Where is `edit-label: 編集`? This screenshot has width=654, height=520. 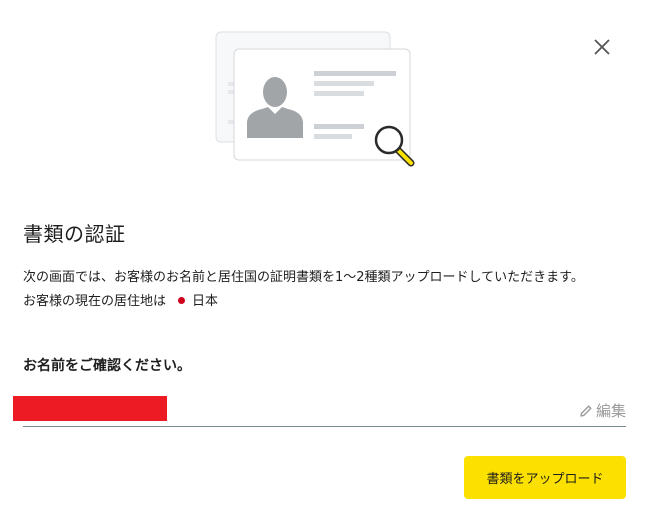
edit-label: 編集 is located at coordinates (610, 411).